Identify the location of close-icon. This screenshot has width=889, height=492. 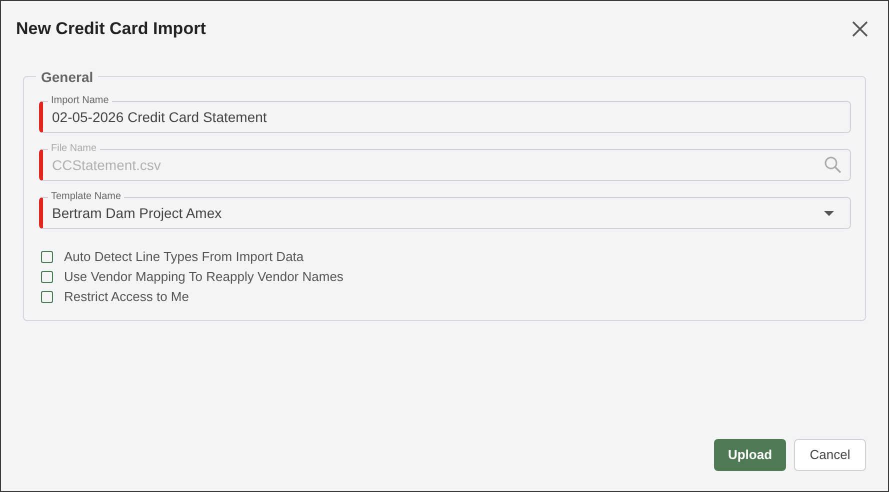
(860, 29).